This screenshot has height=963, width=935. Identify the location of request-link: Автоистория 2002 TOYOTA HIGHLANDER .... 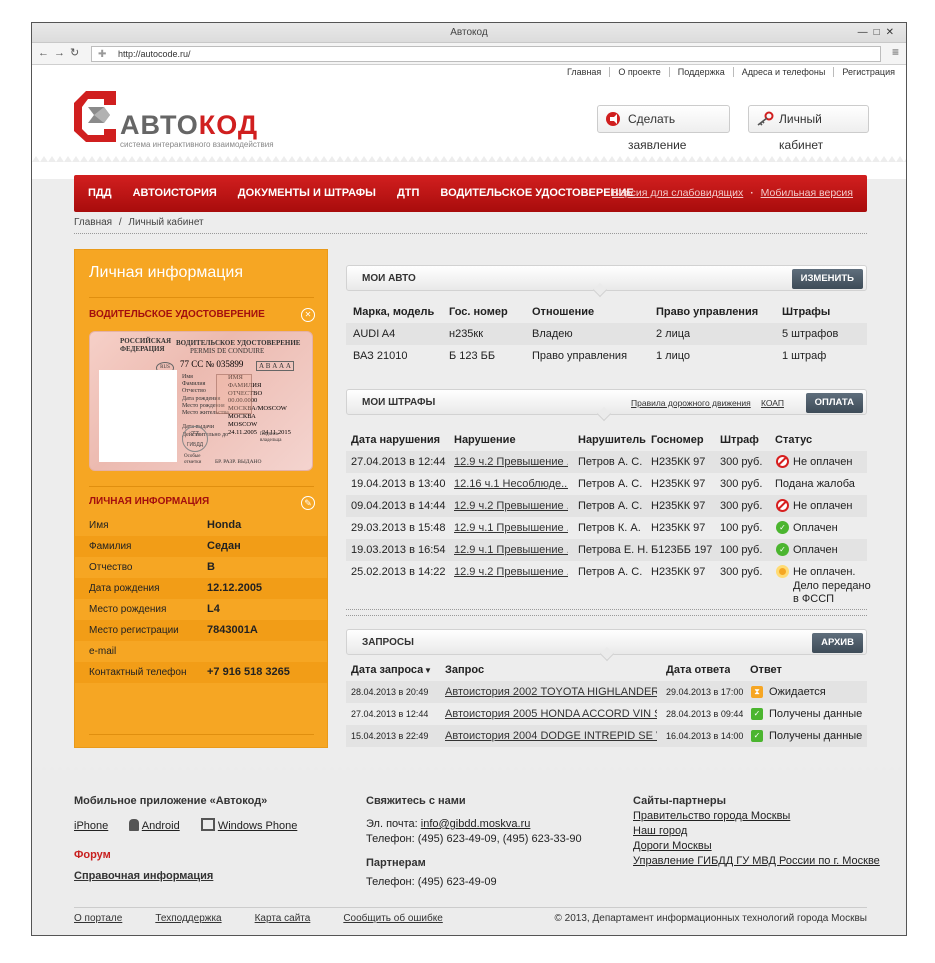
(551, 692).